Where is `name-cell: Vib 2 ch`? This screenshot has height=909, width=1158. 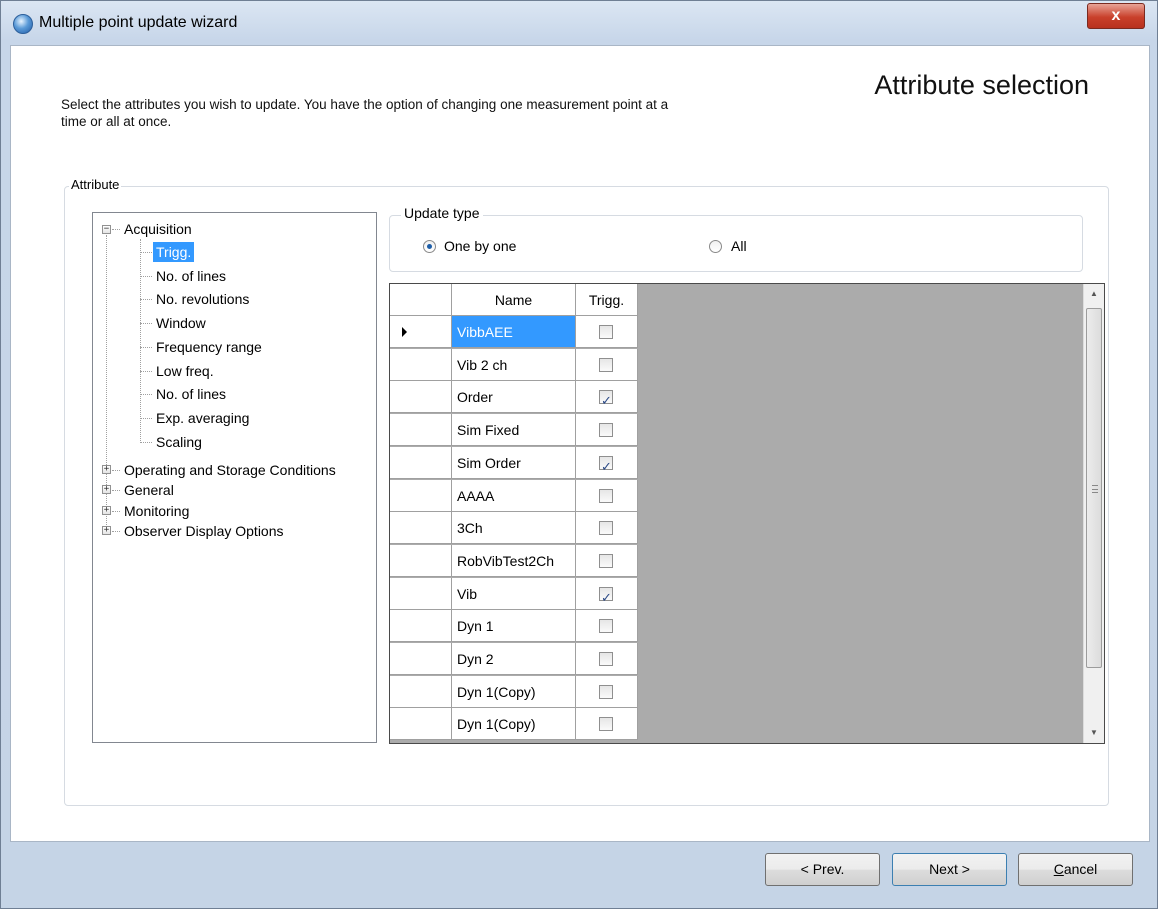
name-cell: Vib 2 ch is located at coordinates (514, 364).